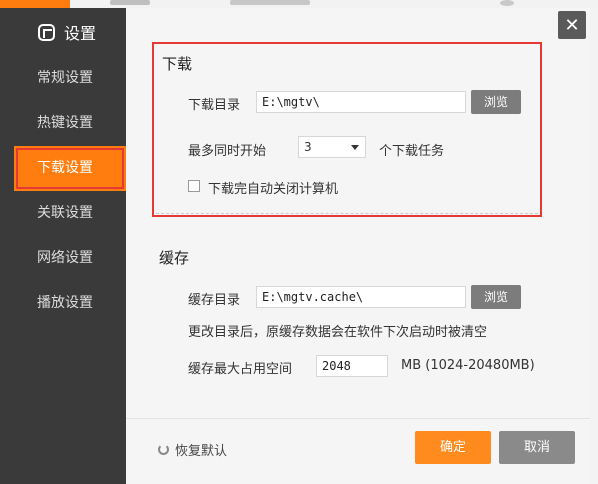 The height and width of the screenshot is (484, 598). What do you see at coordinates (594, 246) in the screenshot?
I see `background-app-edge` at bounding box center [594, 246].